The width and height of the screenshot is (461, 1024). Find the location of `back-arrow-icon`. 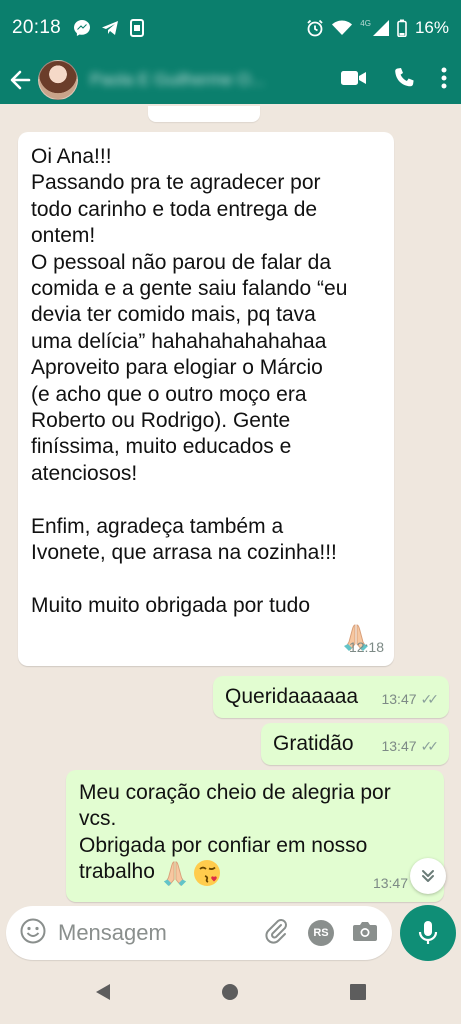

back-arrow-icon is located at coordinates (20, 80).